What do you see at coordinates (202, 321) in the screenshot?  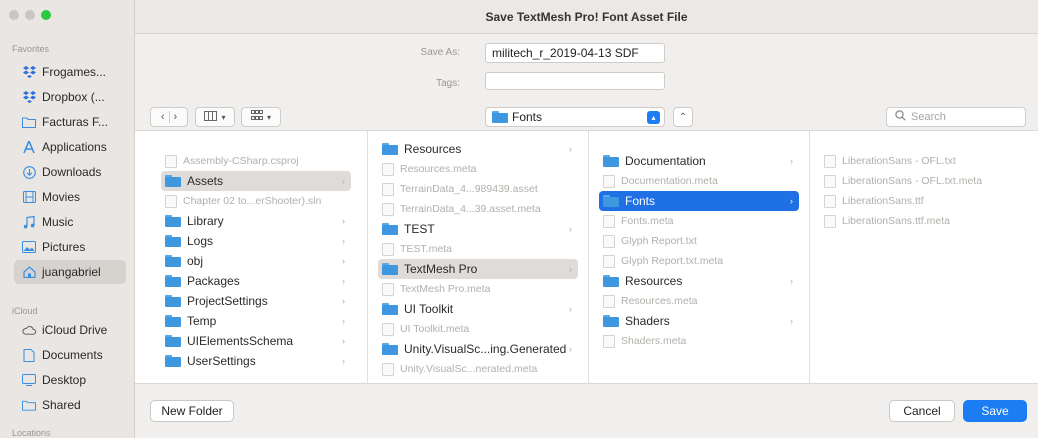 I see `row-label: Temp` at bounding box center [202, 321].